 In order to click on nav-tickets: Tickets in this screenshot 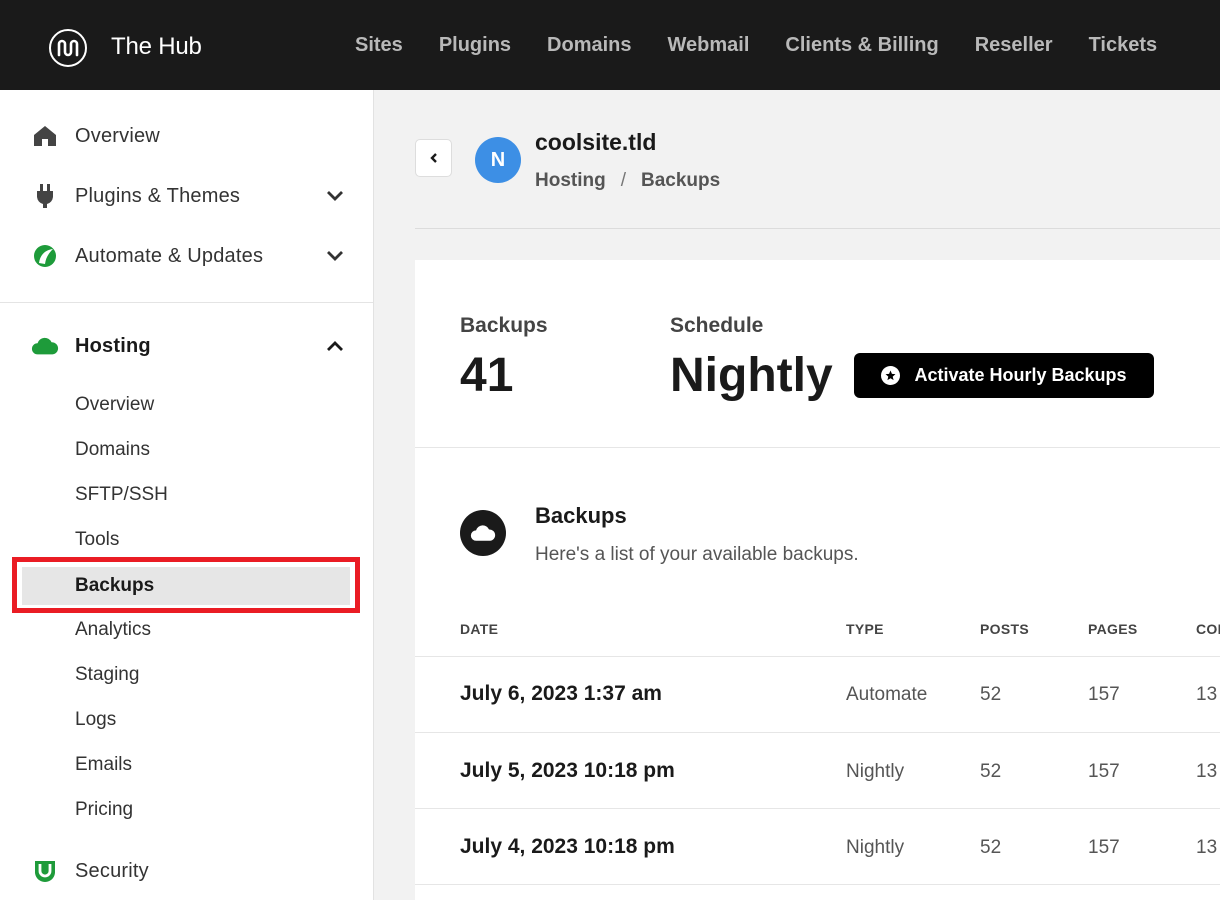, I will do `click(1123, 45)`.